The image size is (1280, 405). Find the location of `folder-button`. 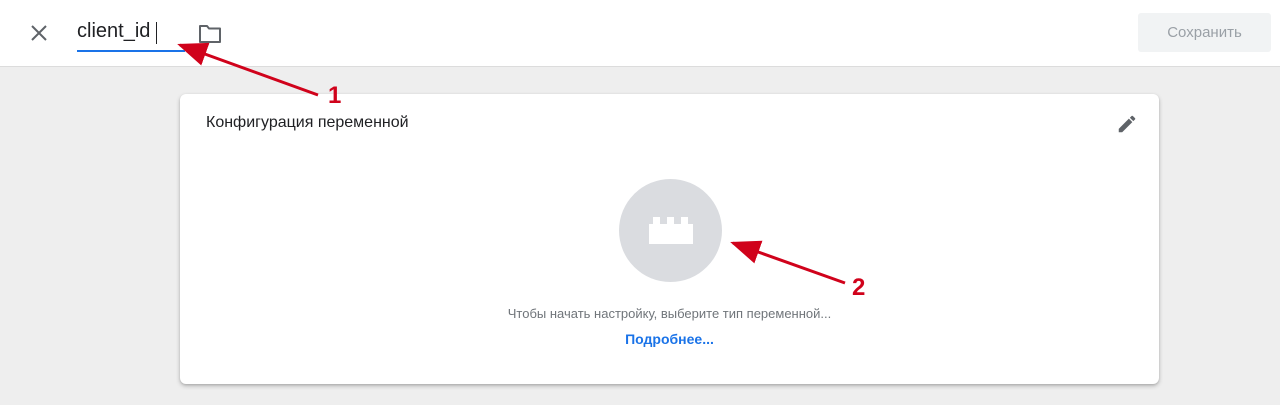

folder-button is located at coordinates (210, 34).